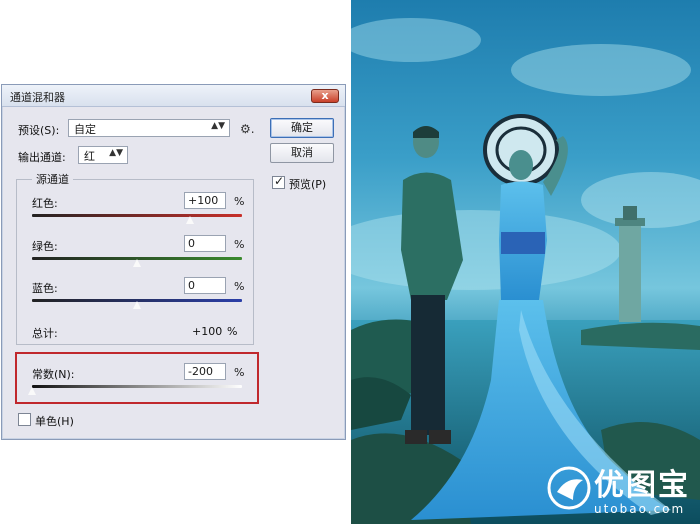 The height and width of the screenshot is (524, 700). I want to click on red-slider-track, so click(137, 215).